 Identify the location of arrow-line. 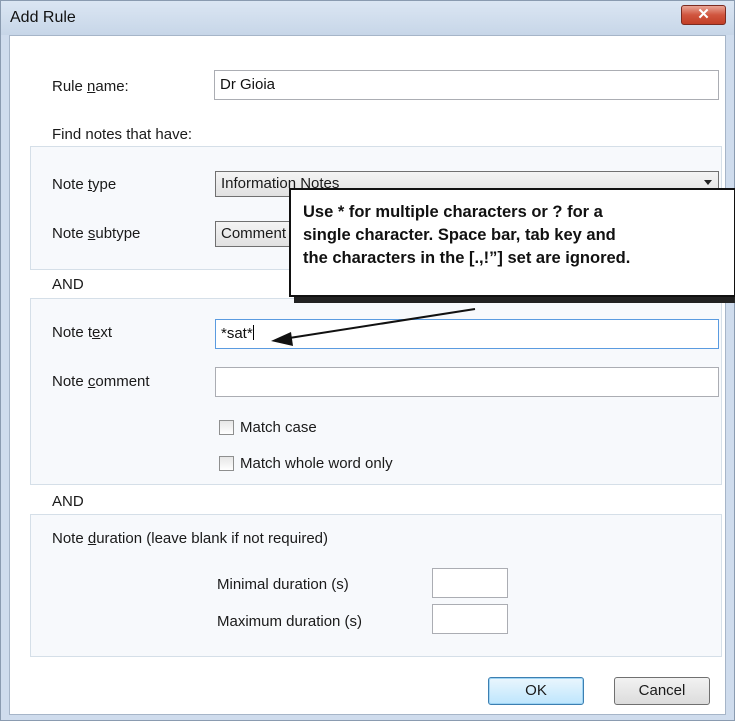
(379, 324).